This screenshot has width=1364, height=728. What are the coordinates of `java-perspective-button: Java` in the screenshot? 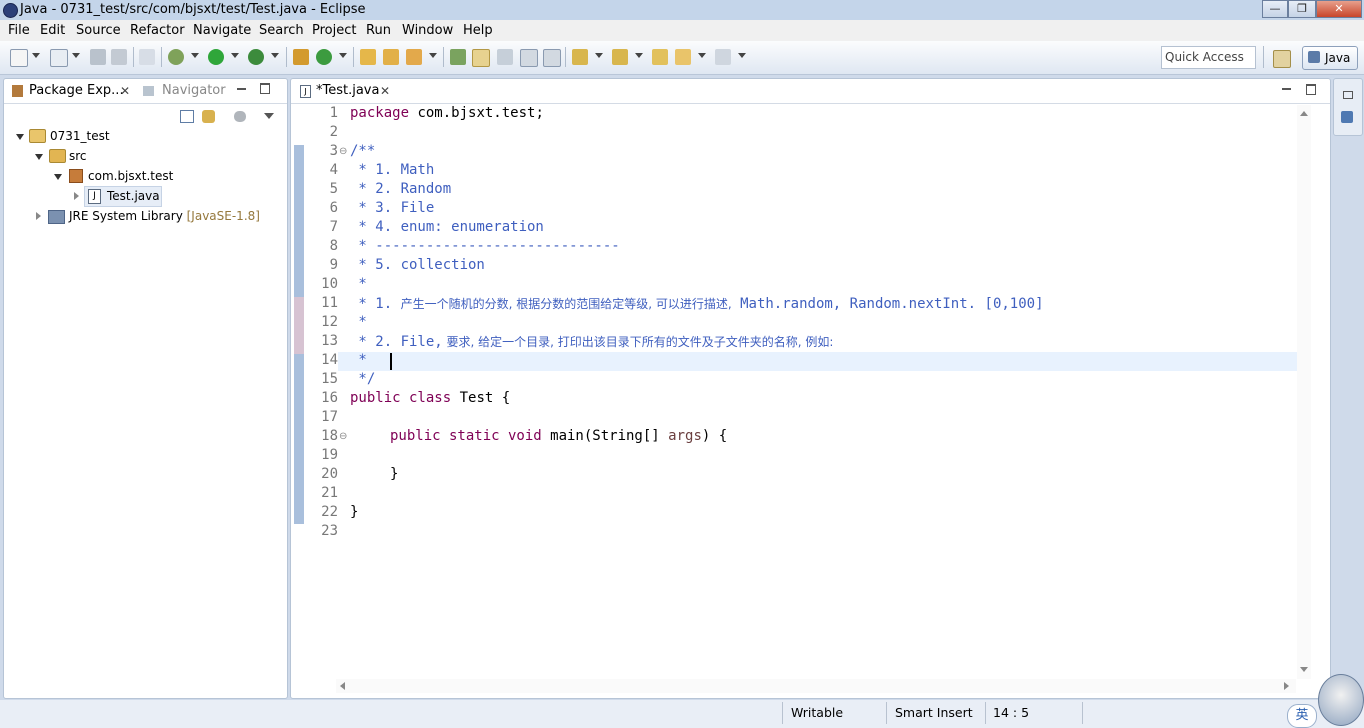 It's located at (1330, 58).